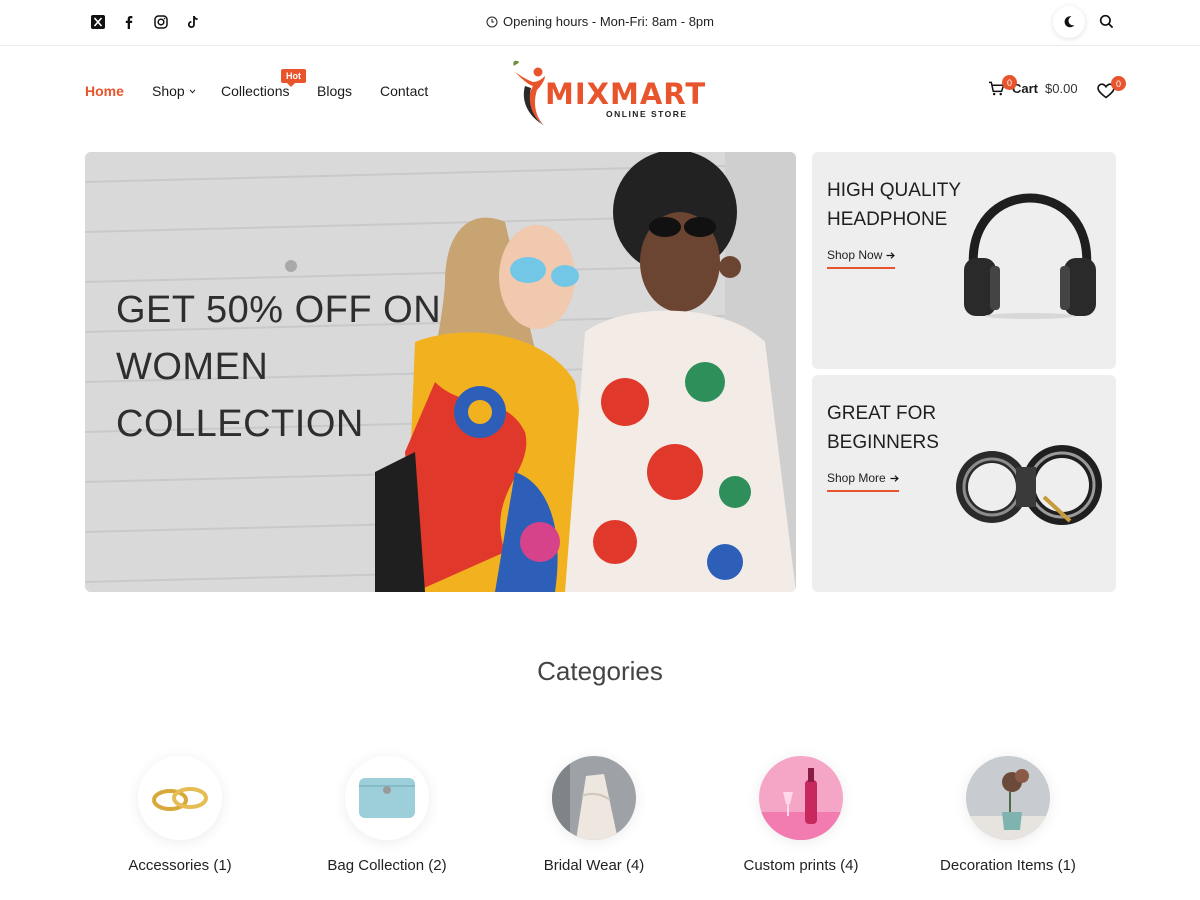 The width and height of the screenshot is (1200, 900). I want to click on promo-title: HIGH QUALITY HEADPHONE, so click(894, 205).